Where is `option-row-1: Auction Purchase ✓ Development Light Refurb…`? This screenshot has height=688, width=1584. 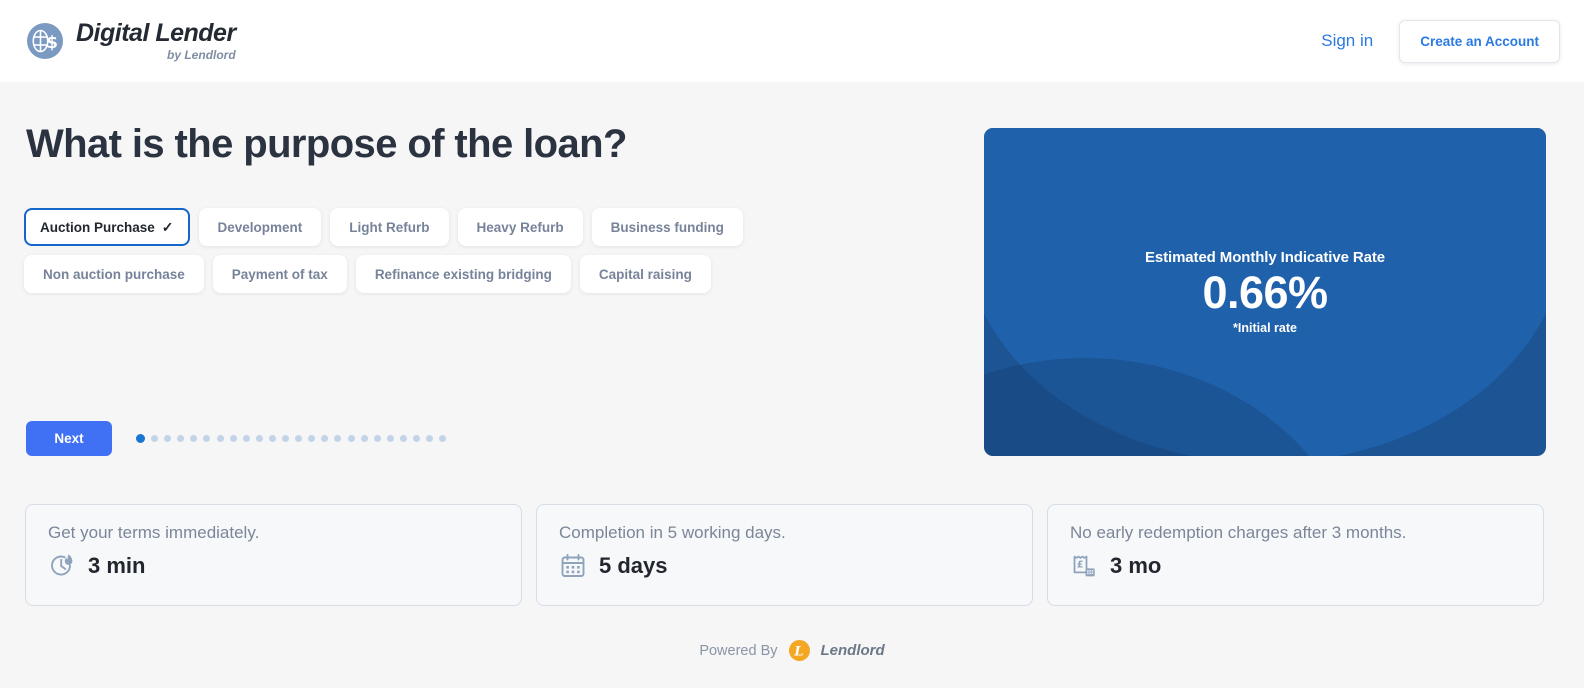
option-row-1: Auction Purchase ✓ Development Light Refurb… is located at coordinates (434, 227).